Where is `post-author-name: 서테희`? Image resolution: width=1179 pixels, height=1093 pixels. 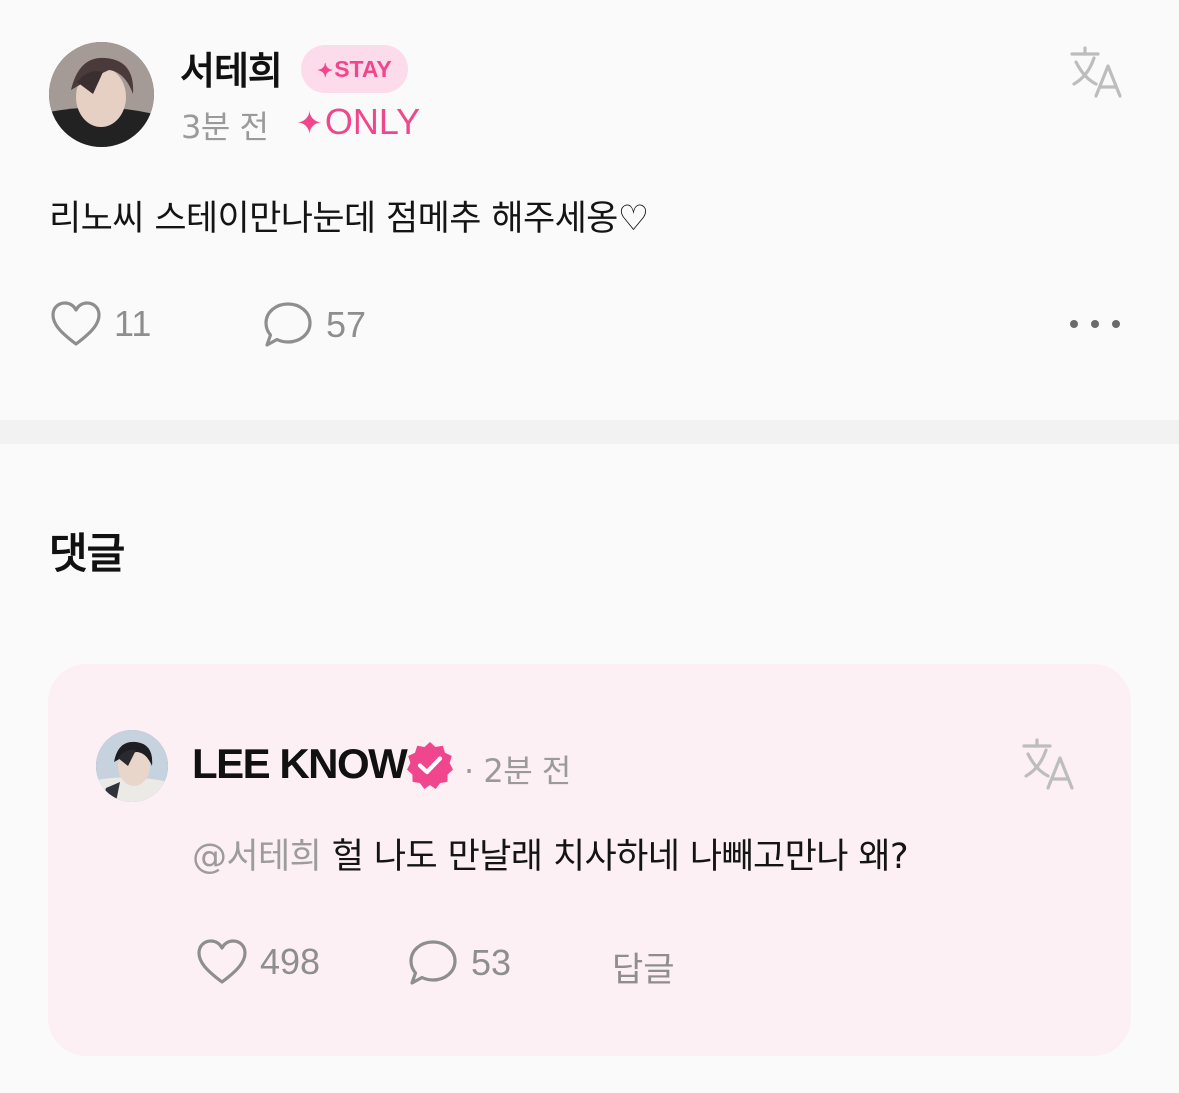 post-author-name: 서테희 is located at coordinates (231, 67).